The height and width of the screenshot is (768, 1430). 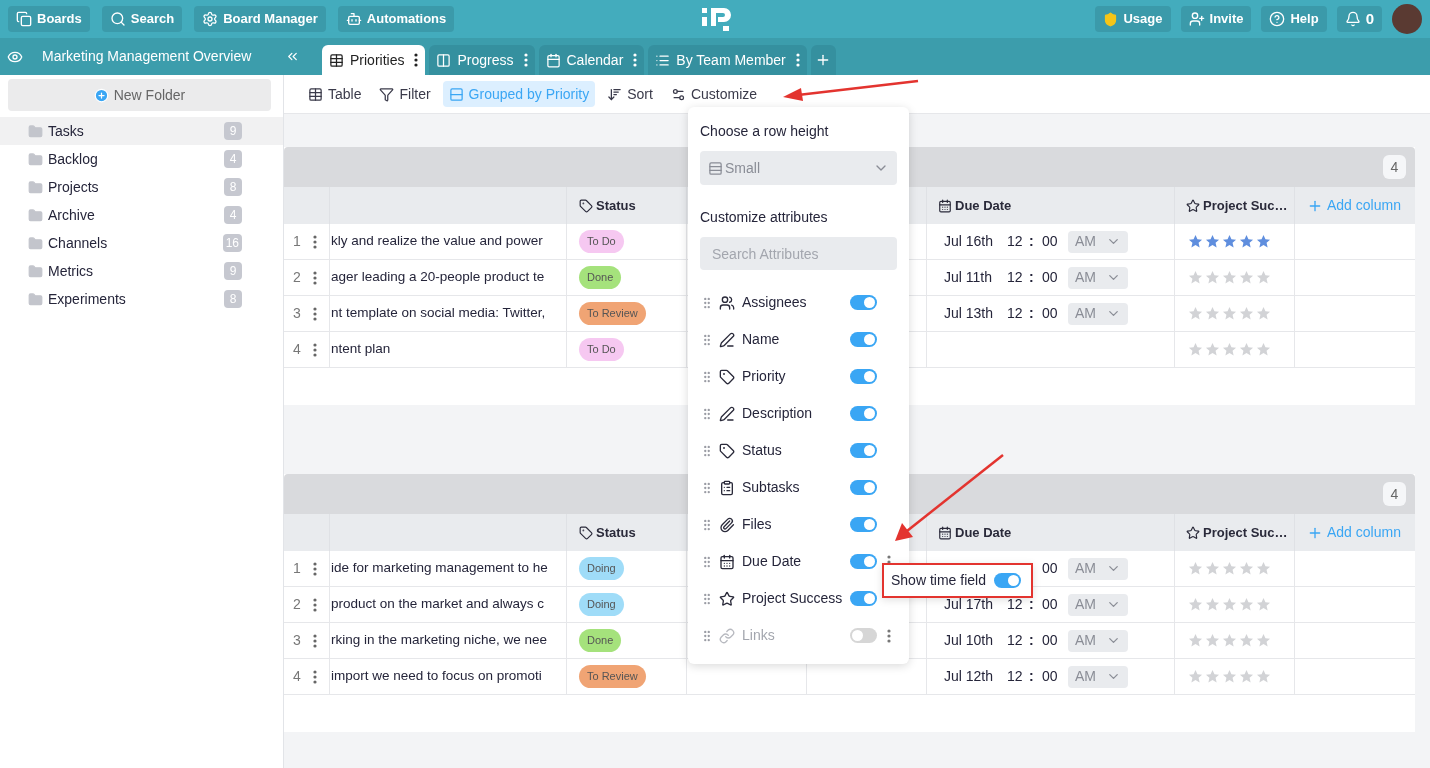 What do you see at coordinates (793, 598) in the screenshot?
I see `attribute-name: Project Success` at bounding box center [793, 598].